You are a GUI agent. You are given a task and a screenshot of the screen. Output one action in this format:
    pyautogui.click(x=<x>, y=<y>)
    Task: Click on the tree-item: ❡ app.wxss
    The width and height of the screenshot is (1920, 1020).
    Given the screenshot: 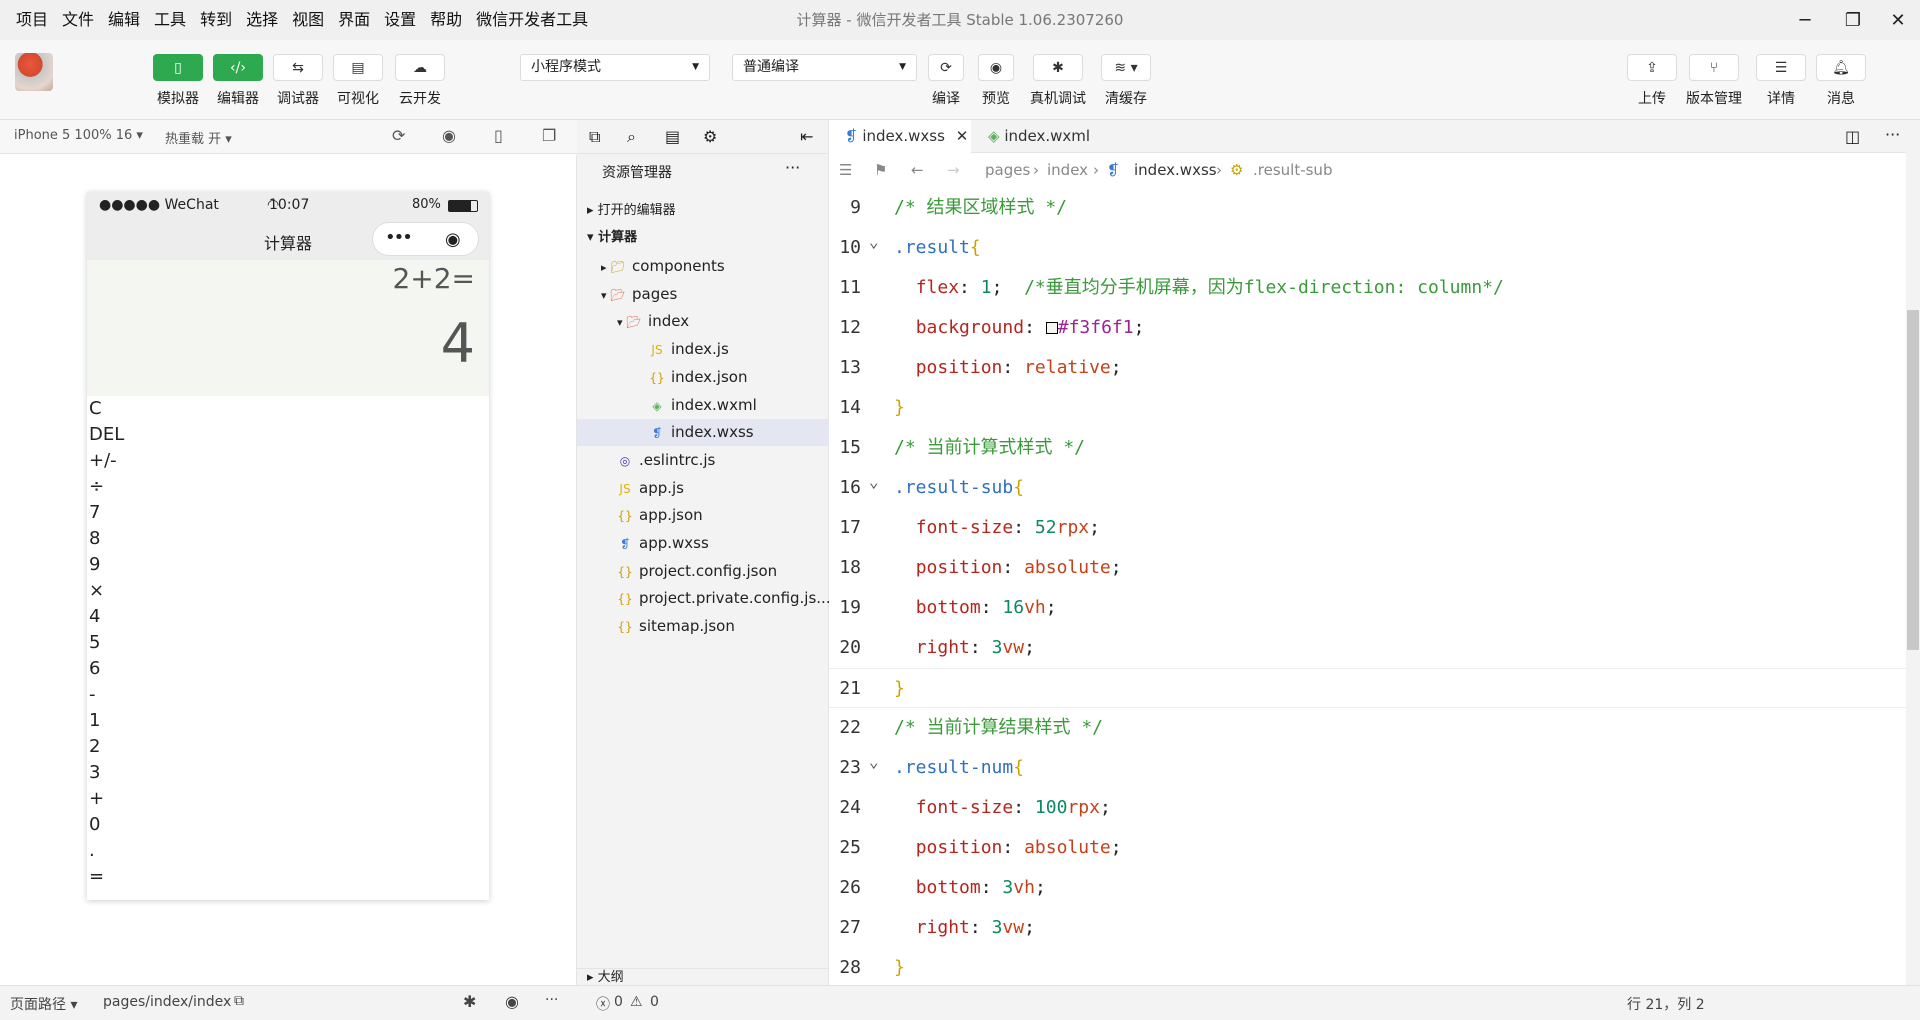 What is the action you would take?
    pyautogui.click(x=703, y=543)
    